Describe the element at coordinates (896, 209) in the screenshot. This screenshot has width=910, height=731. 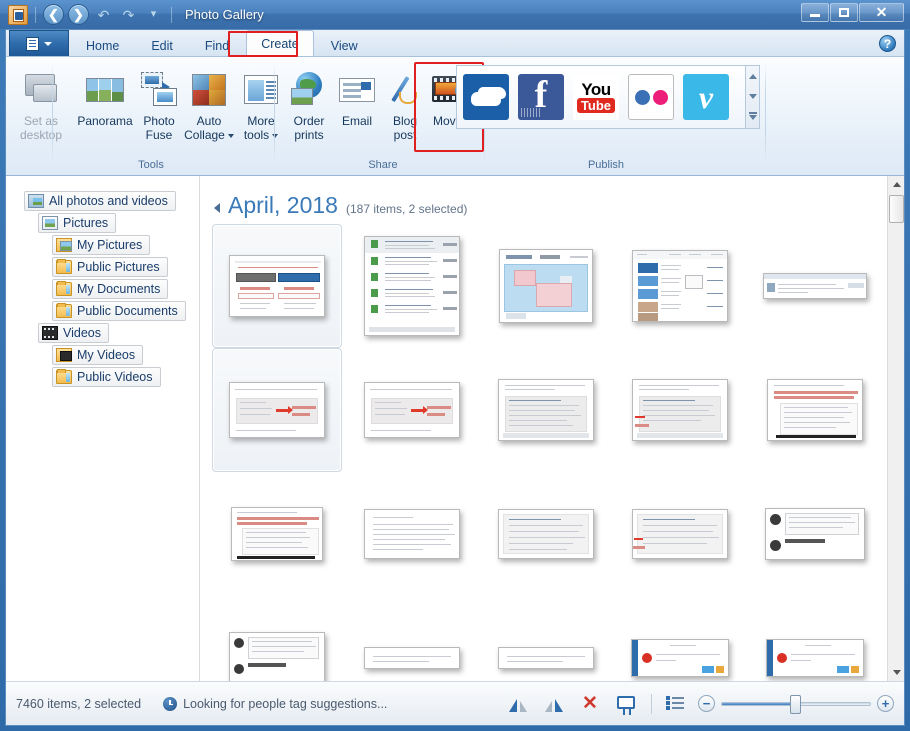
I see `scrollbar-thumb` at that location.